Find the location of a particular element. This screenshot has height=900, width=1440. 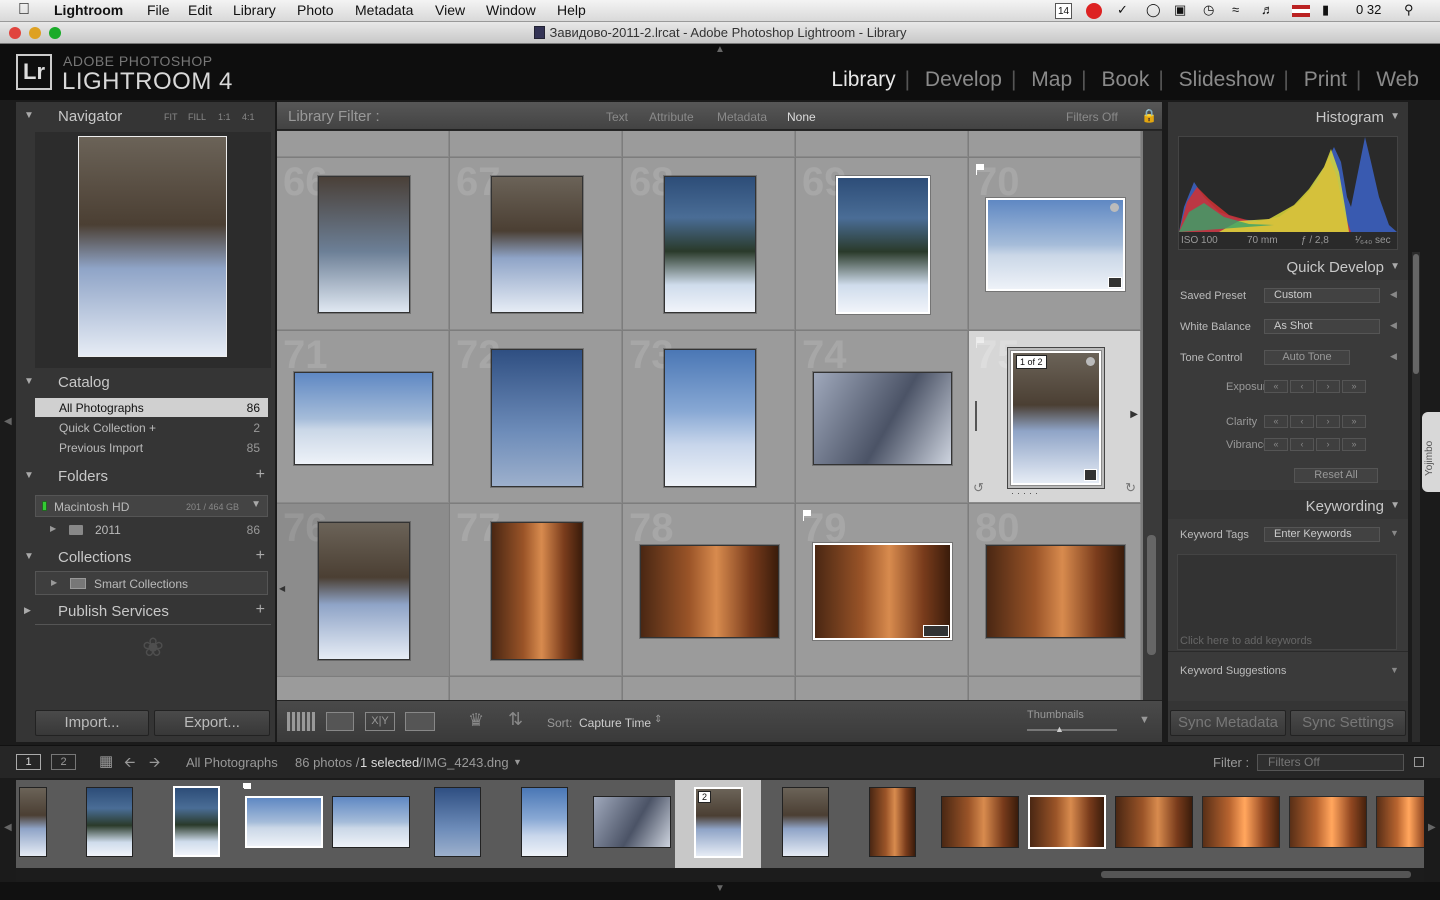

stack-badge: 1 of 2 is located at coordinates (1031, 362).